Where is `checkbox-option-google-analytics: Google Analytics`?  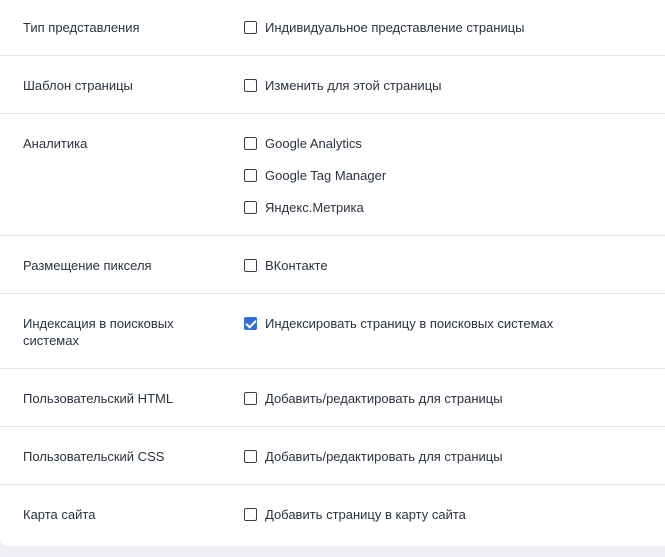
checkbox-option-google-analytics: Google Analytics is located at coordinates (303, 143).